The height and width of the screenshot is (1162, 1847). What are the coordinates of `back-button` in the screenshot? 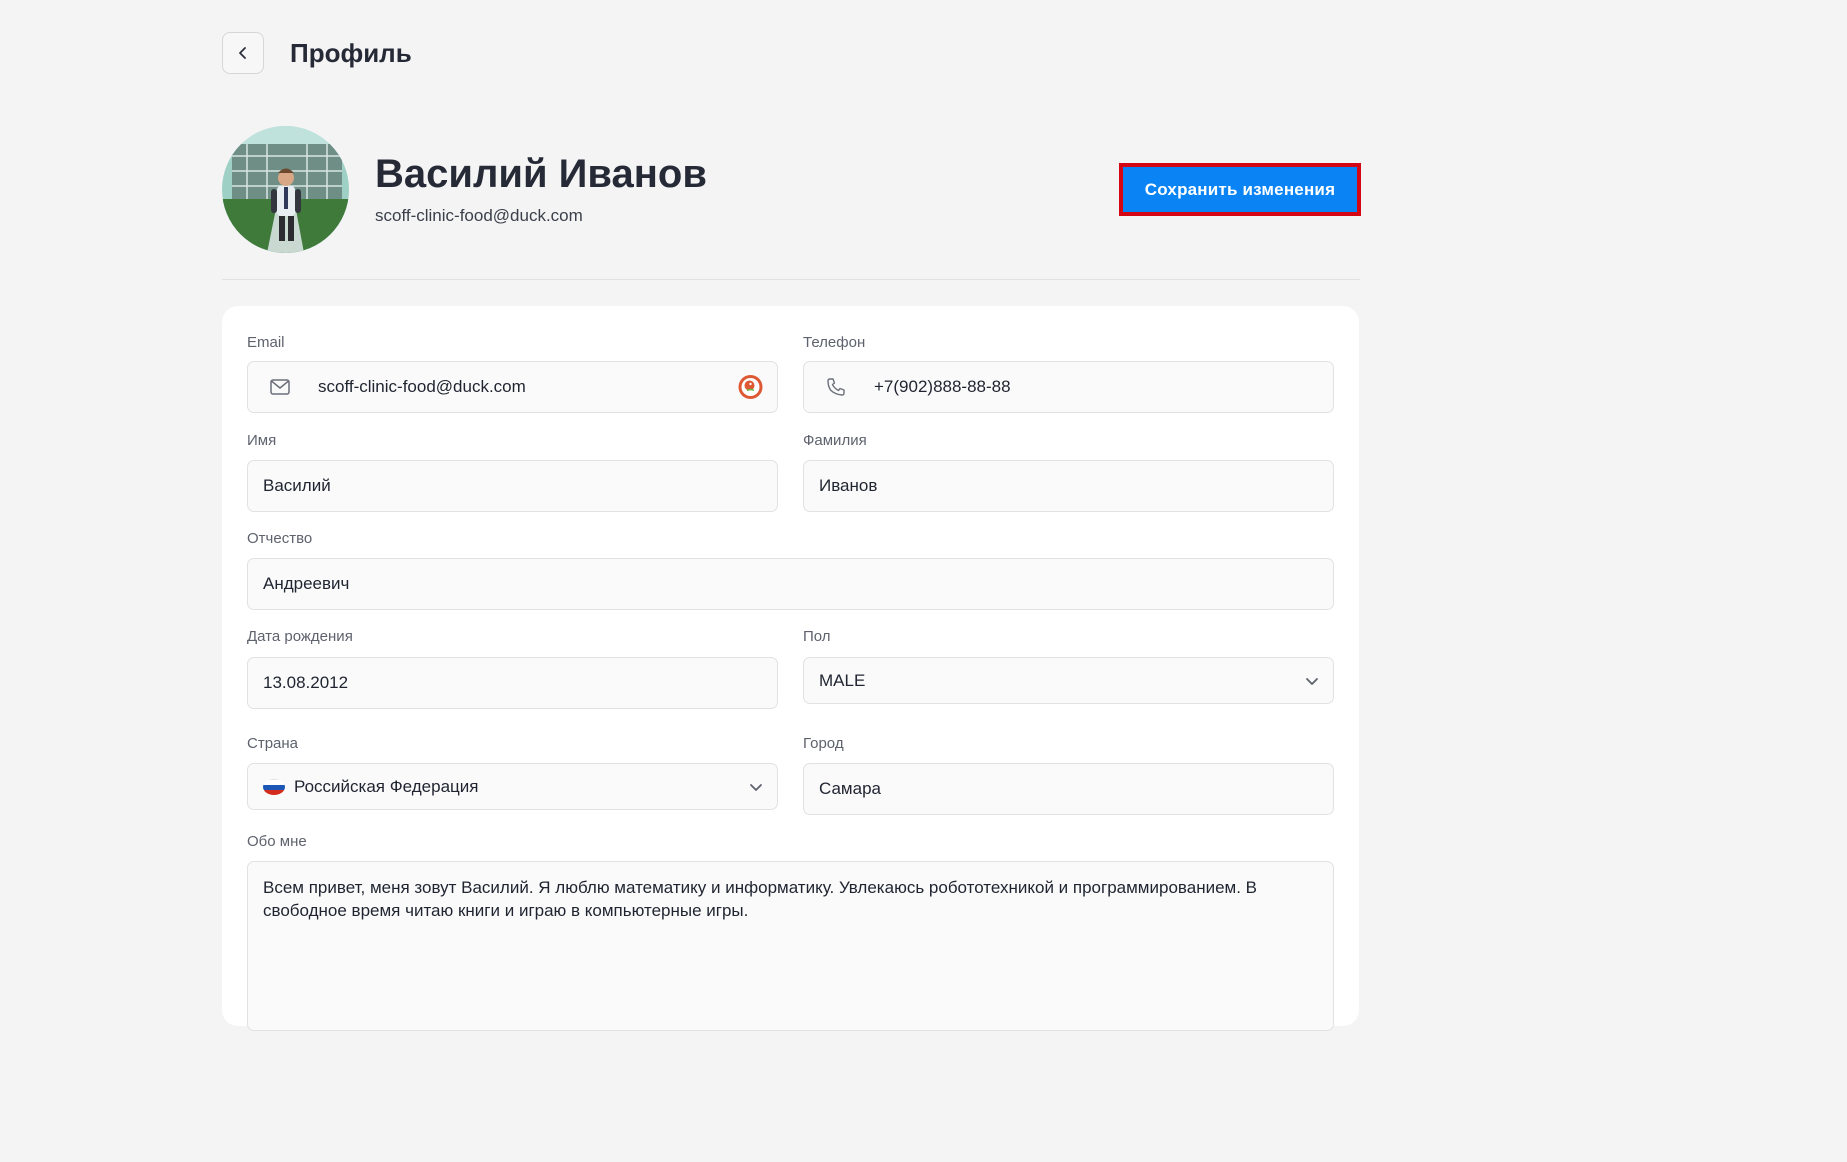 It's located at (243, 53).